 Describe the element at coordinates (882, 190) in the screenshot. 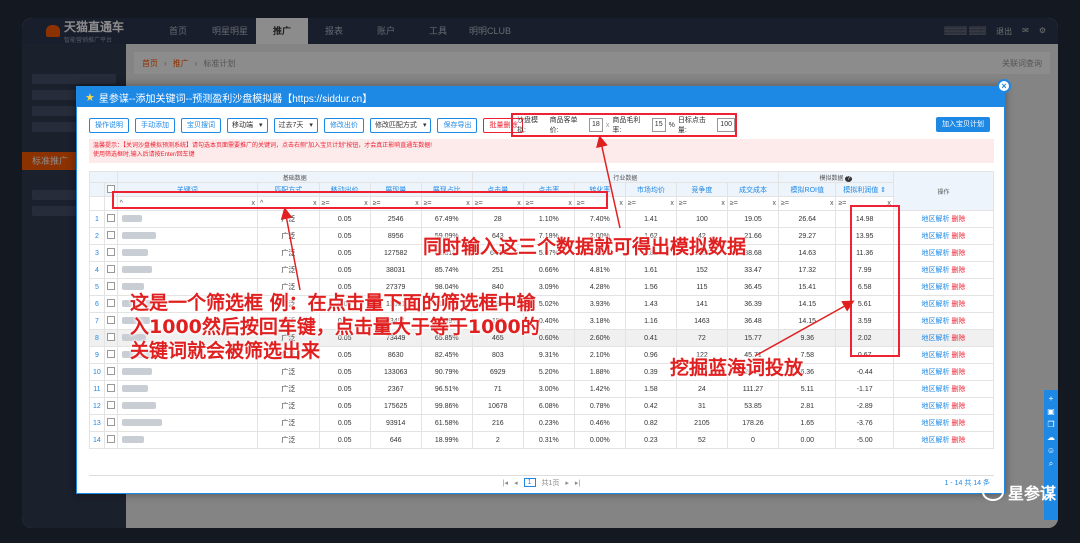

I see `sort-icon: ⇕` at that location.